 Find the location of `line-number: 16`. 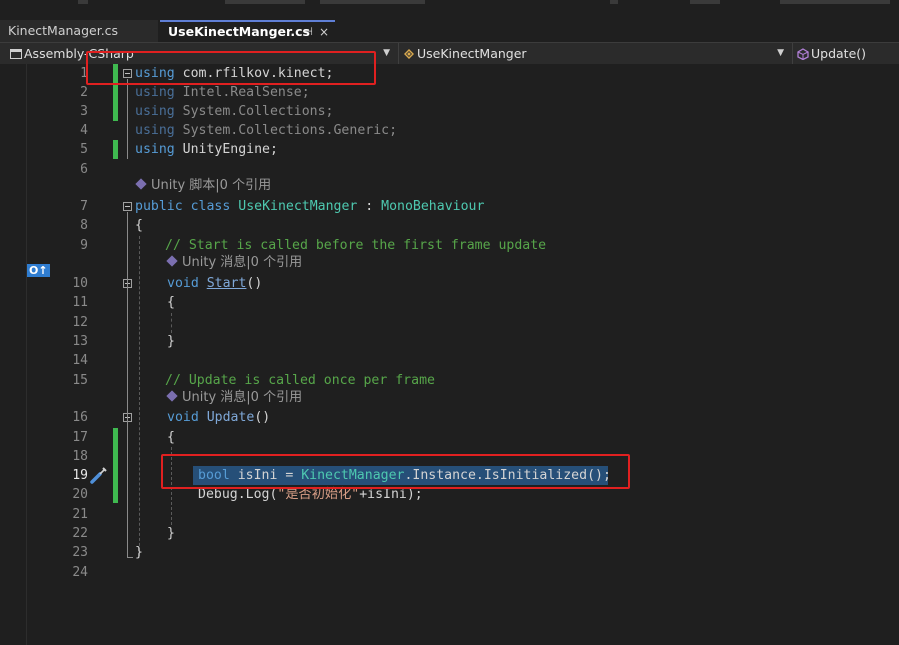

line-number: 16 is located at coordinates (80, 417).